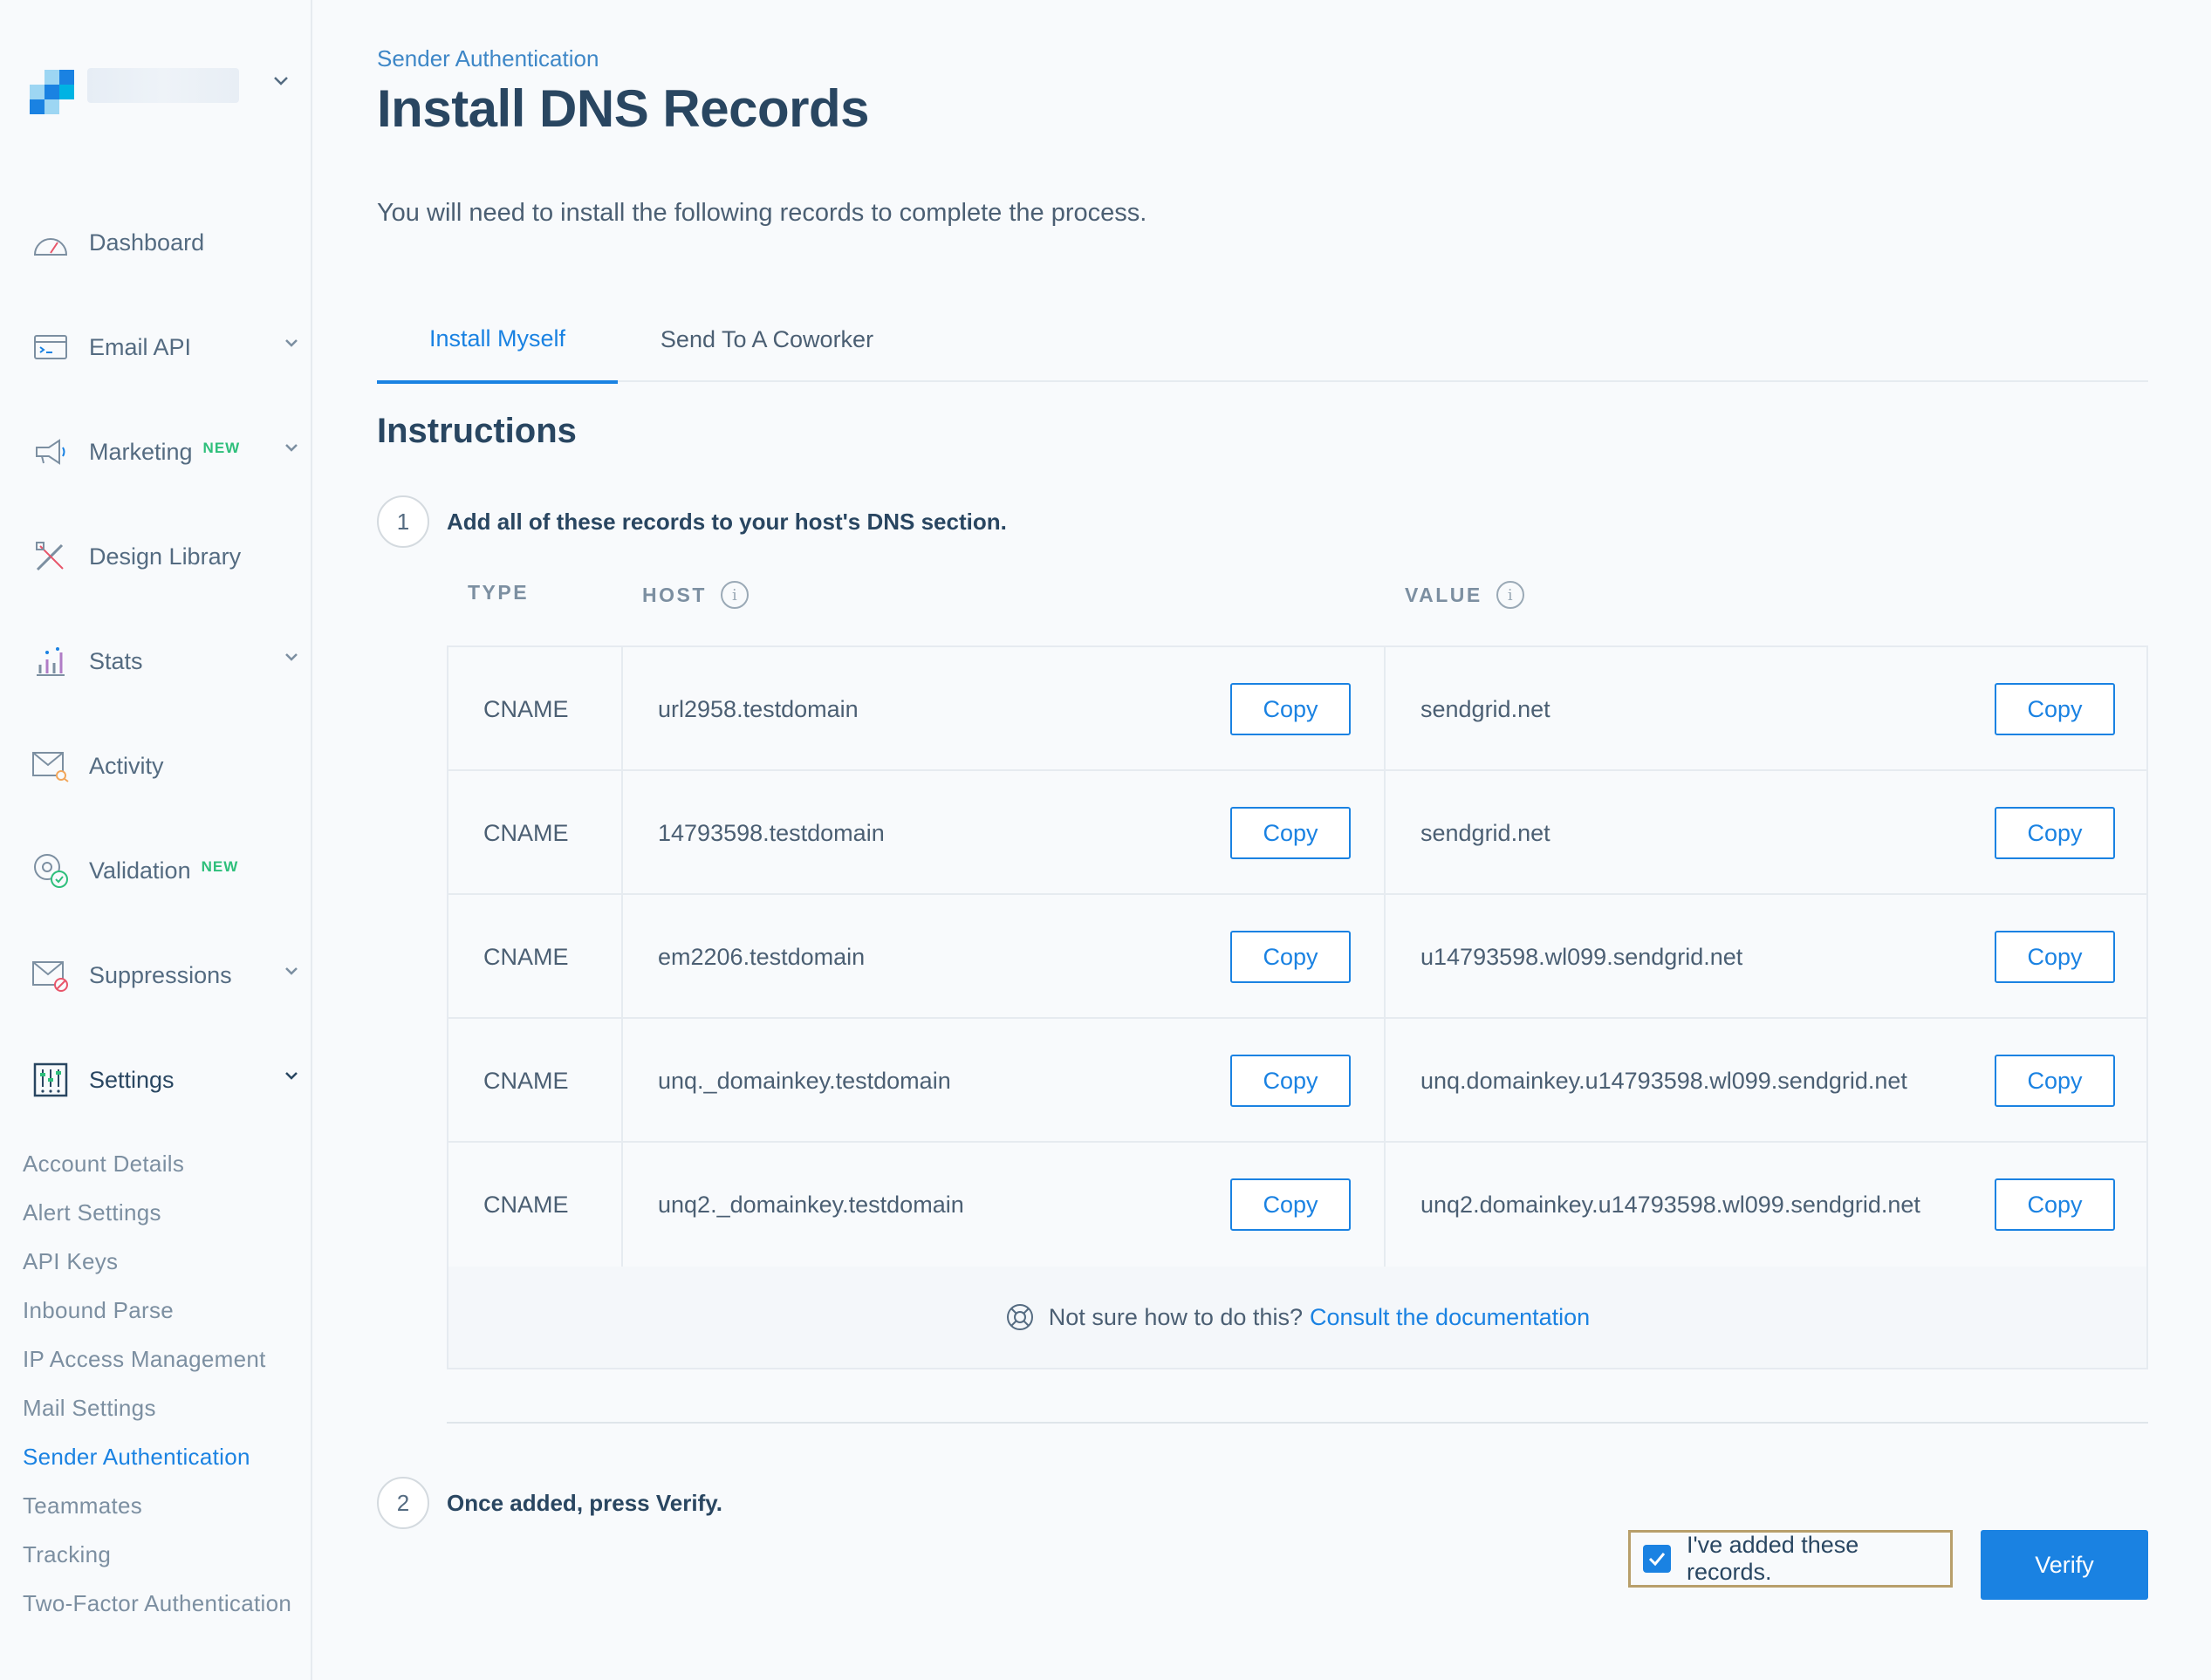 This screenshot has width=2211, height=1680. I want to click on subnav-teammates: Teammates, so click(162, 1505).